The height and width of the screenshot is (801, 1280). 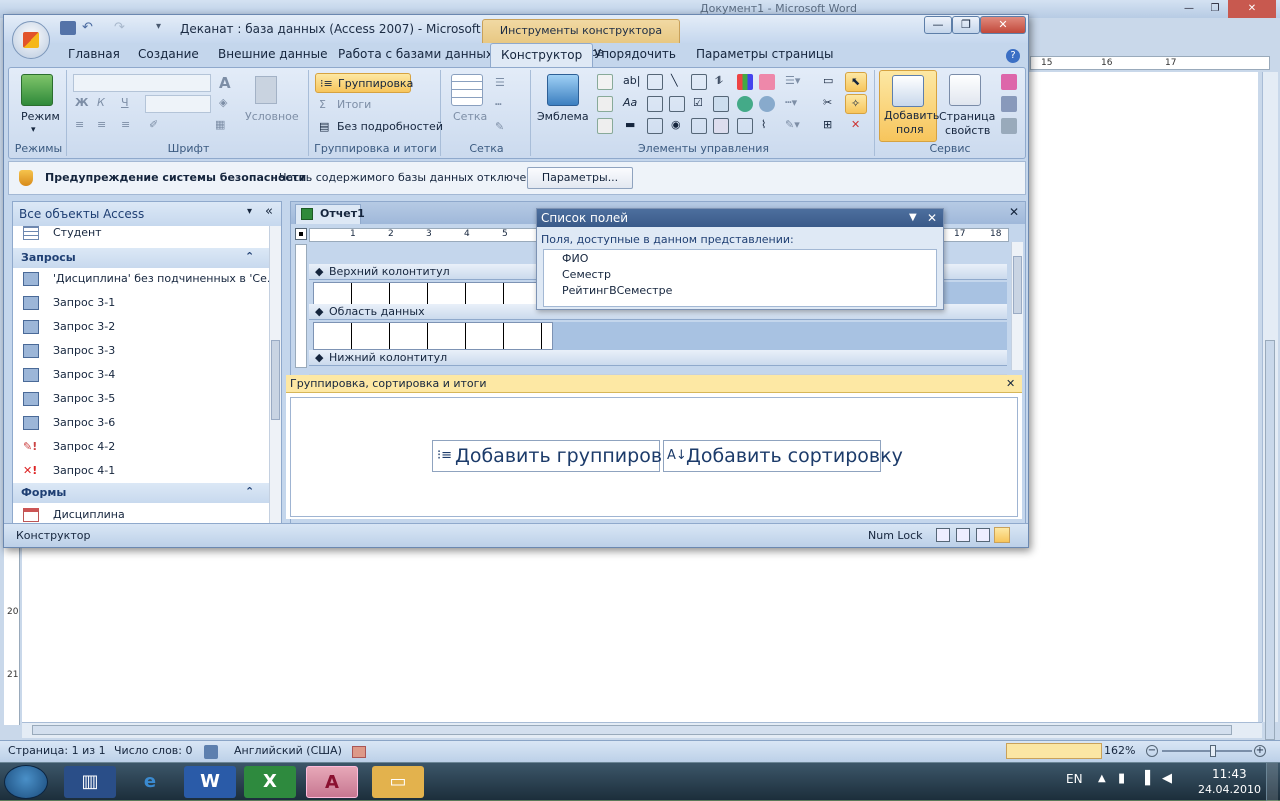 I want to click on tab-order-icon, so click(x=1009, y=82).